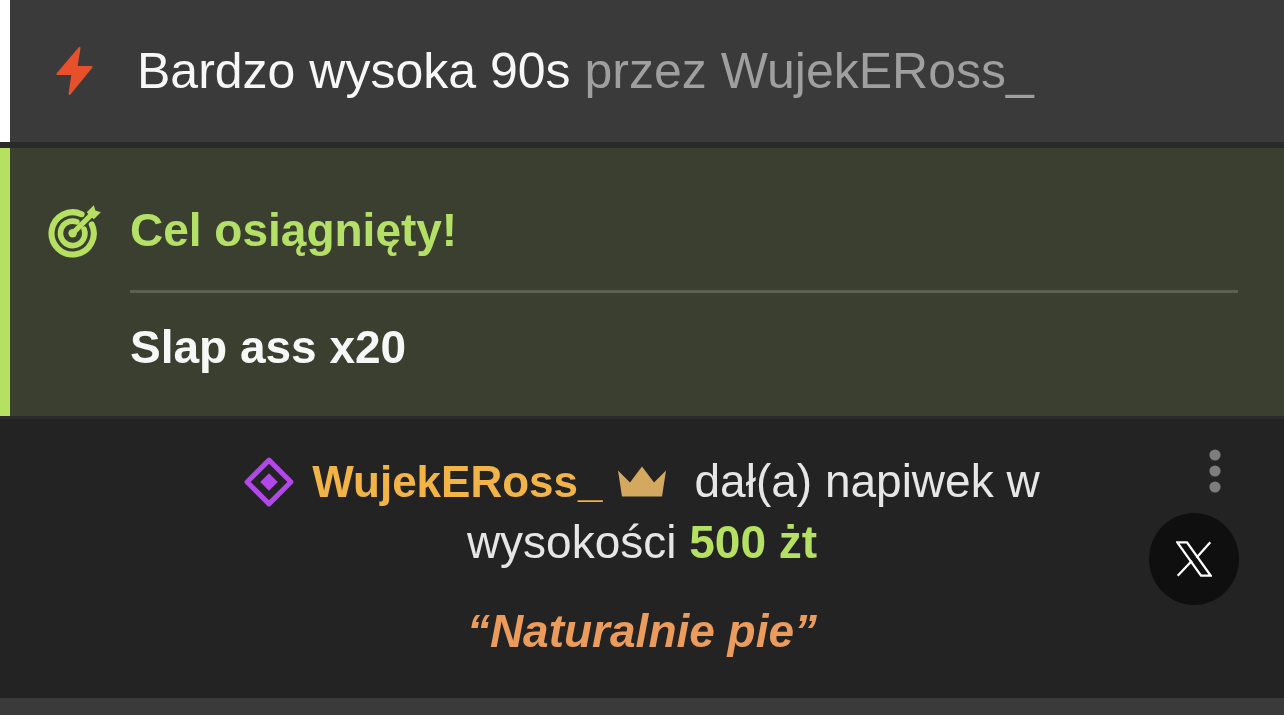 The height and width of the screenshot is (715, 1284). Describe the element at coordinates (642, 542) in the screenshot. I see `tip-message: wysokości 500 żt` at that location.